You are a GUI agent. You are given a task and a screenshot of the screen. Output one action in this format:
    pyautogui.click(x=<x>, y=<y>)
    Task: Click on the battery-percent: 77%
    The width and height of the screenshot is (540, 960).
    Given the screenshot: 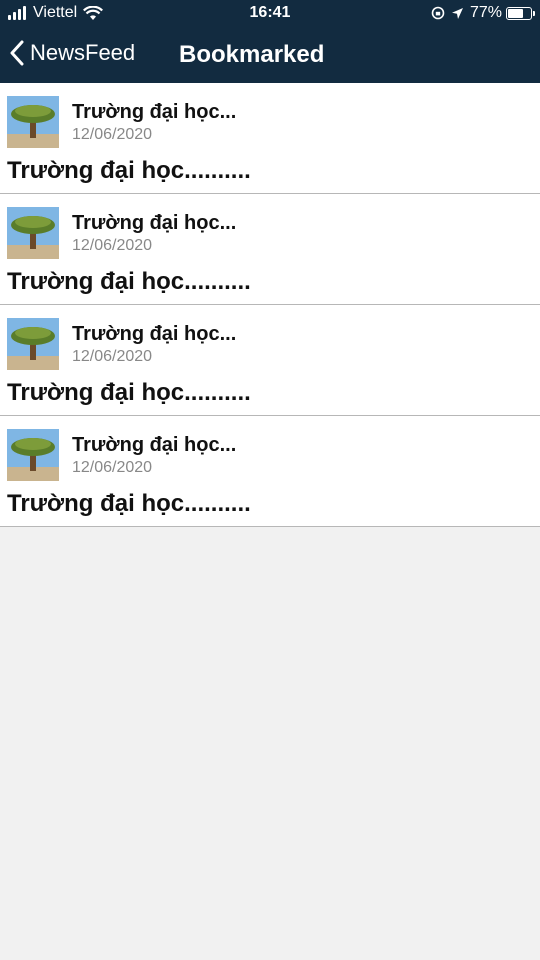 What is the action you would take?
    pyautogui.click(x=485, y=12)
    